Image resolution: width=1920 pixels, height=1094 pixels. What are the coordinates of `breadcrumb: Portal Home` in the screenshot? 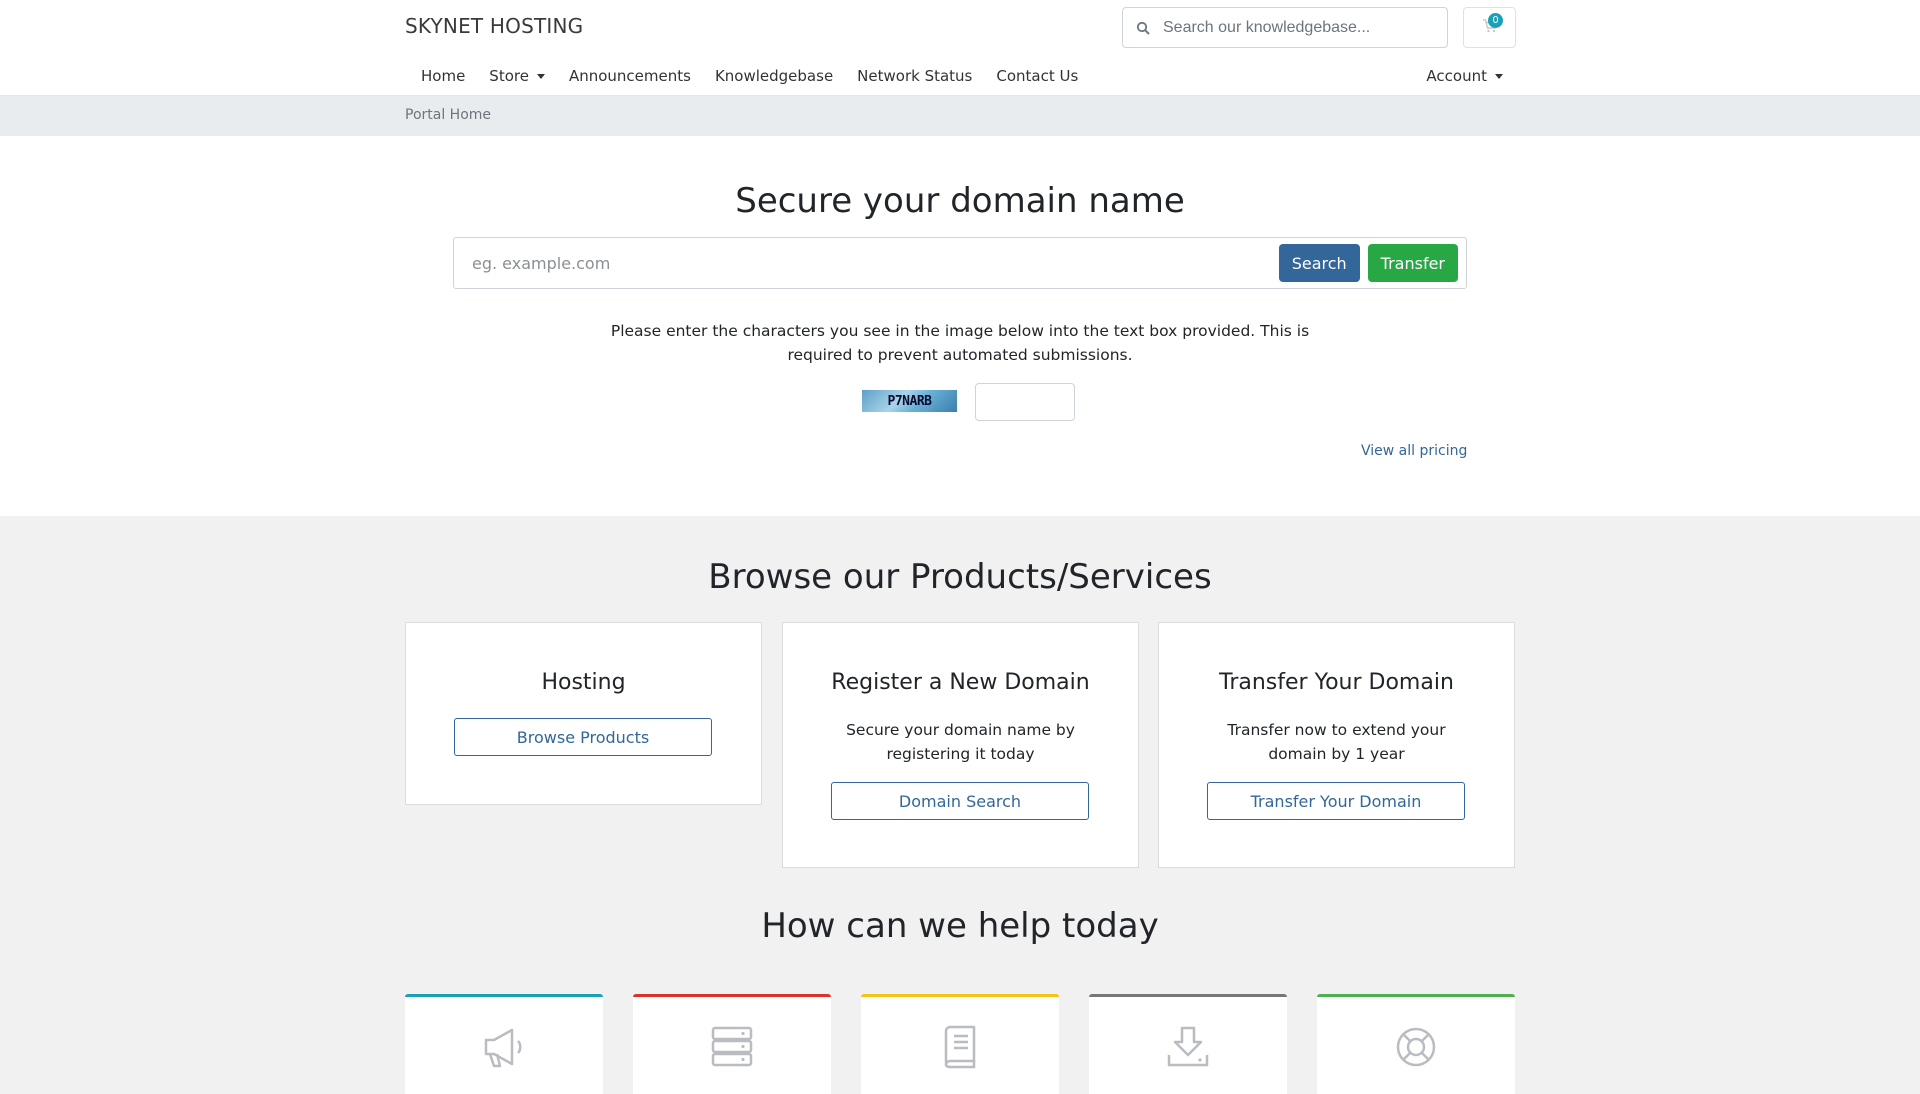 It's located at (448, 115).